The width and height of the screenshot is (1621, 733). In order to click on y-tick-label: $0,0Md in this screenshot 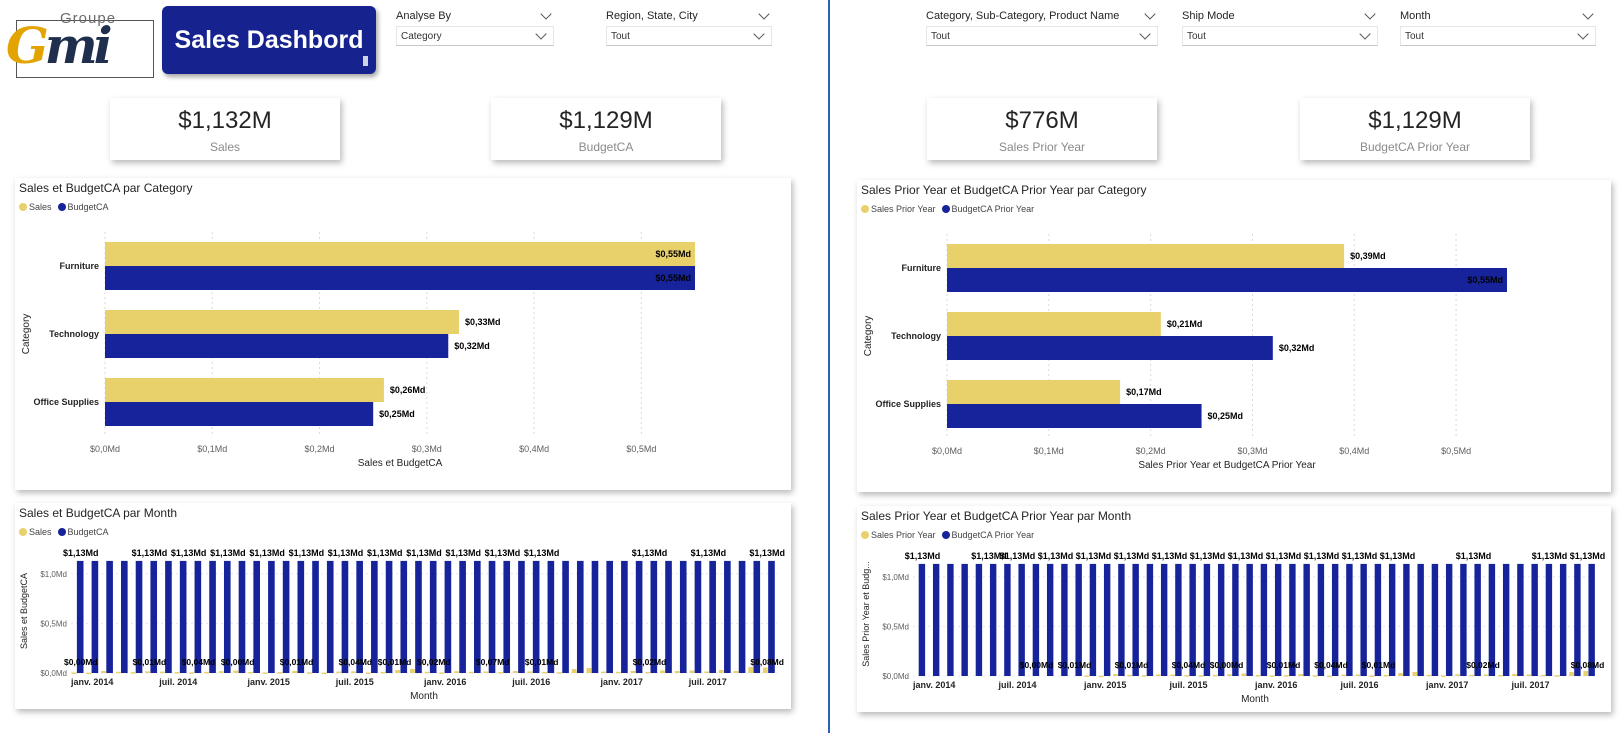, I will do `click(895, 676)`.